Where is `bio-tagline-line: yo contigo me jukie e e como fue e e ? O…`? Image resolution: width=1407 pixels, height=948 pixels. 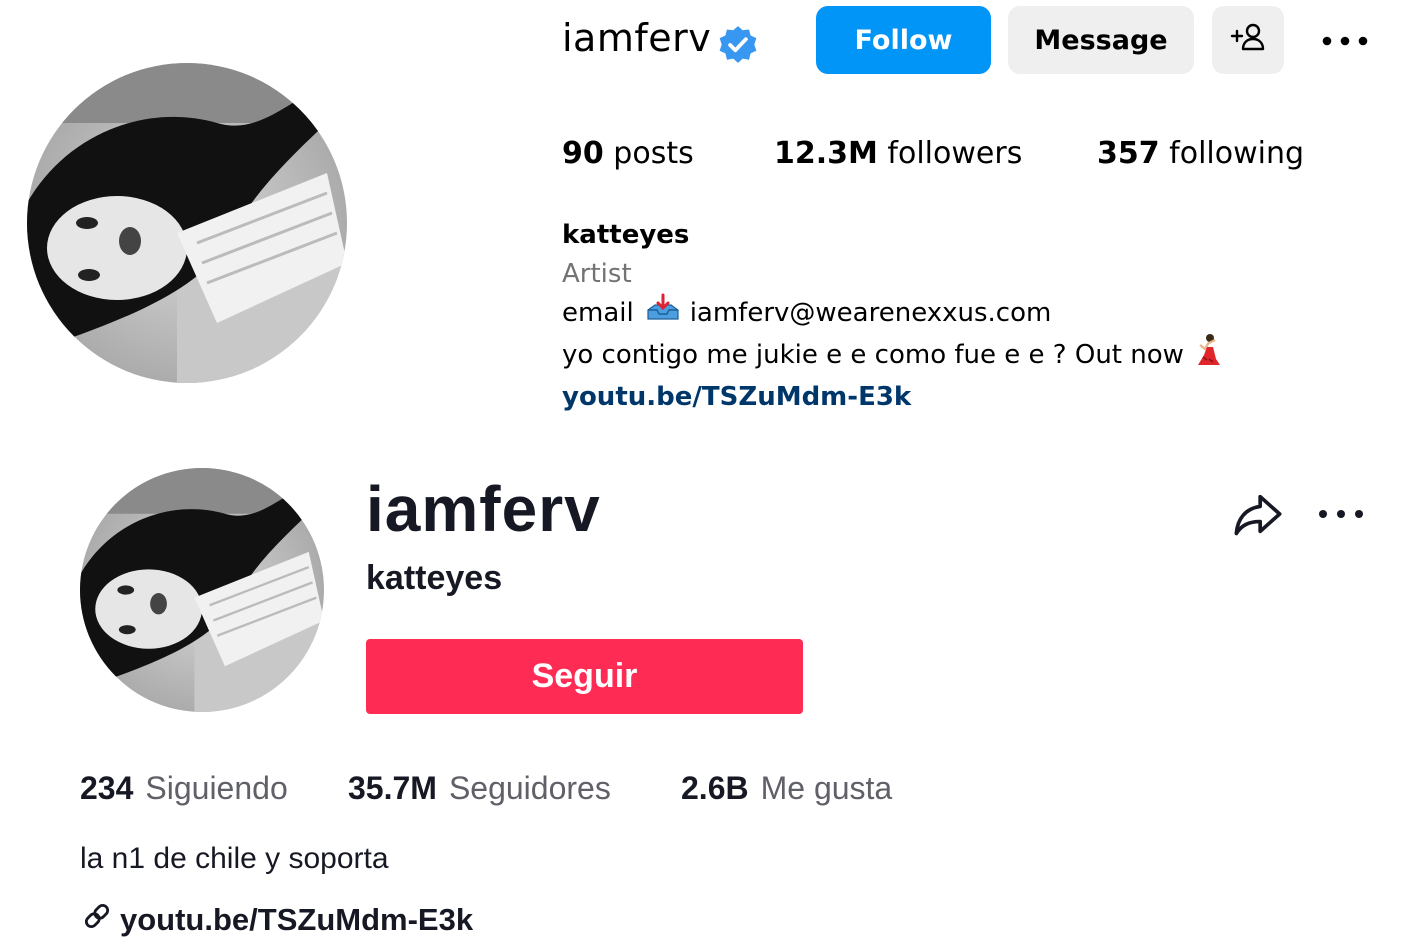
bio-tagline-line: yo contigo me jukie e e como fue e e ? O… is located at coordinates (892, 356).